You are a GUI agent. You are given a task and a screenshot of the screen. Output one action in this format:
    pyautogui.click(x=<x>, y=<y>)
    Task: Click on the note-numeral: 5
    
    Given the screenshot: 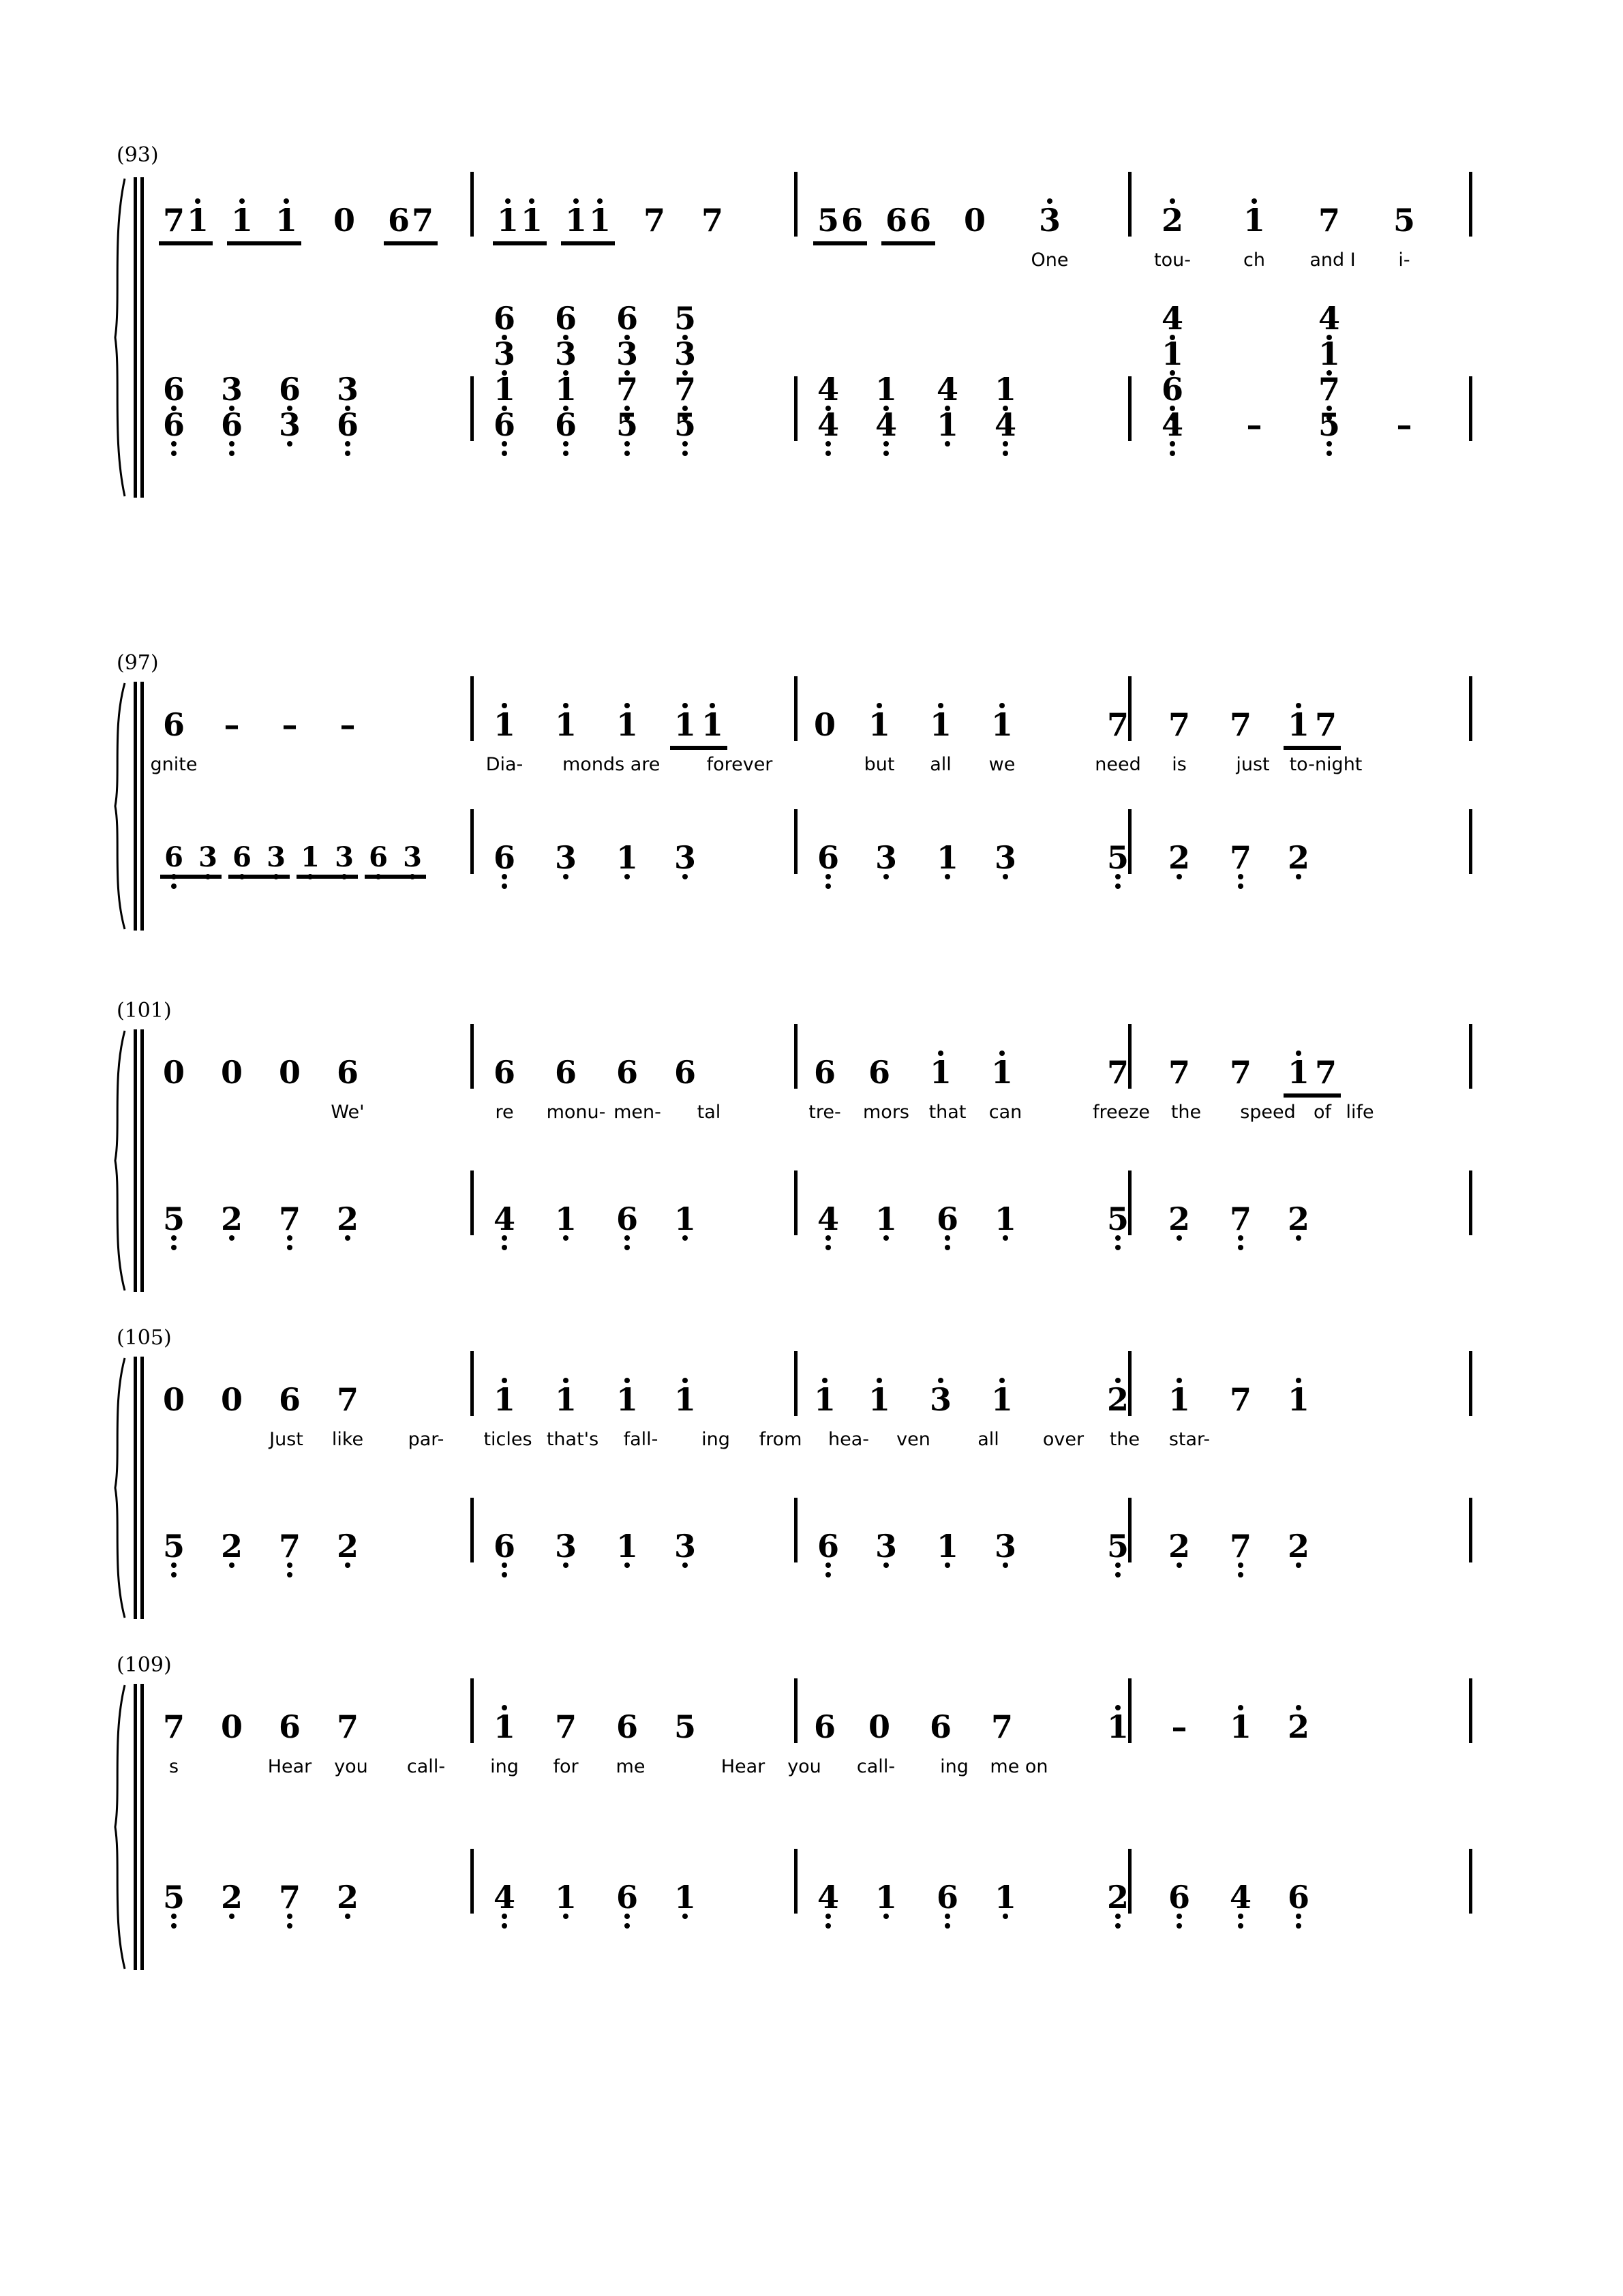 What is the action you would take?
    pyautogui.click(x=1117, y=1218)
    